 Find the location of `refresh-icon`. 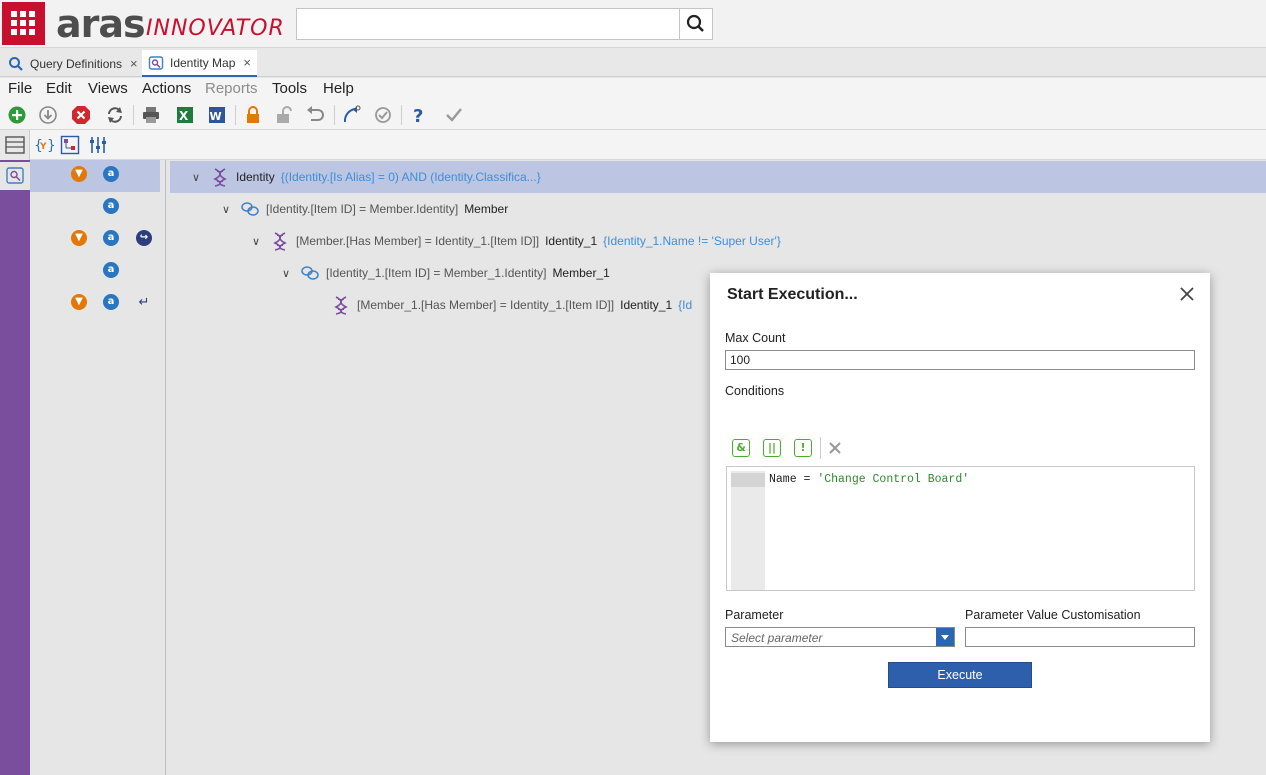

refresh-icon is located at coordinates (115, 115).